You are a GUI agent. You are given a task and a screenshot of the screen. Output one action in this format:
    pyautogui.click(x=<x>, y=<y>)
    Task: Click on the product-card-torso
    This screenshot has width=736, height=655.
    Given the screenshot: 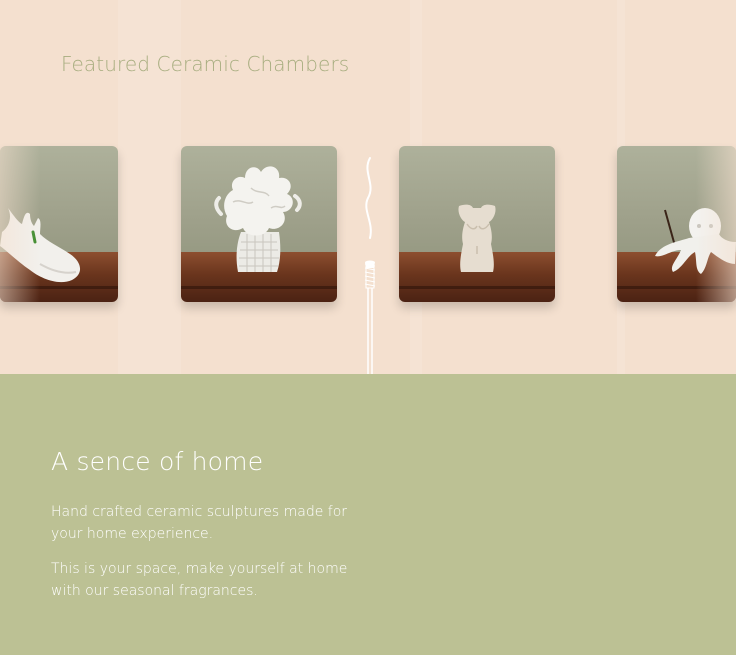 What is the action you would take?
    pyautogui.click(x=477, y=224)
    